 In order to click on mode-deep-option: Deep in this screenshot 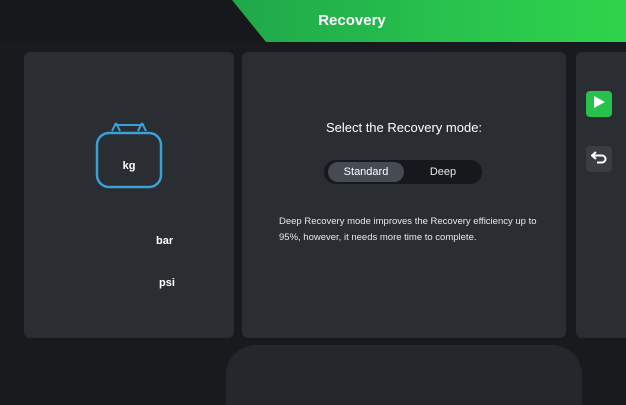, I will do `click(443, 172)`.